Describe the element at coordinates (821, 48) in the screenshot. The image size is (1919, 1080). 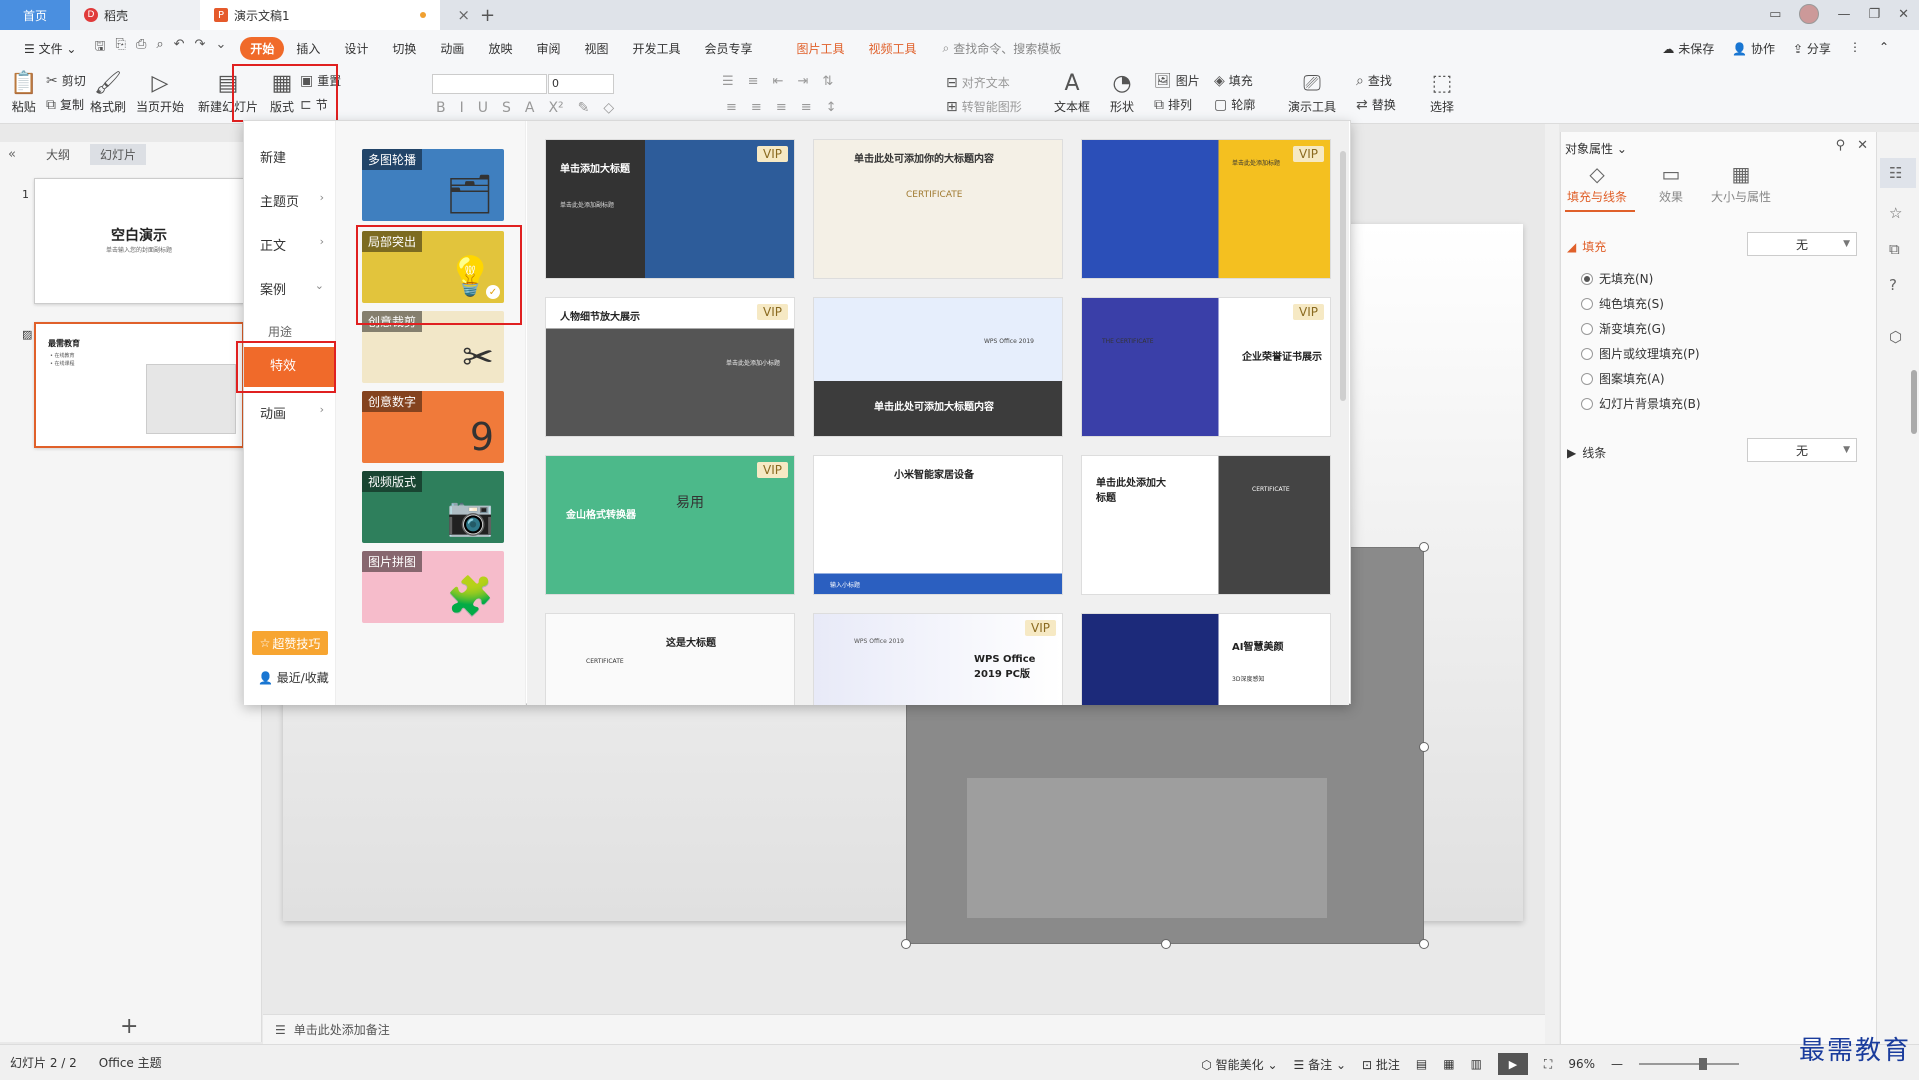
I see `menu-picture-tools: 图片工具` at that location.